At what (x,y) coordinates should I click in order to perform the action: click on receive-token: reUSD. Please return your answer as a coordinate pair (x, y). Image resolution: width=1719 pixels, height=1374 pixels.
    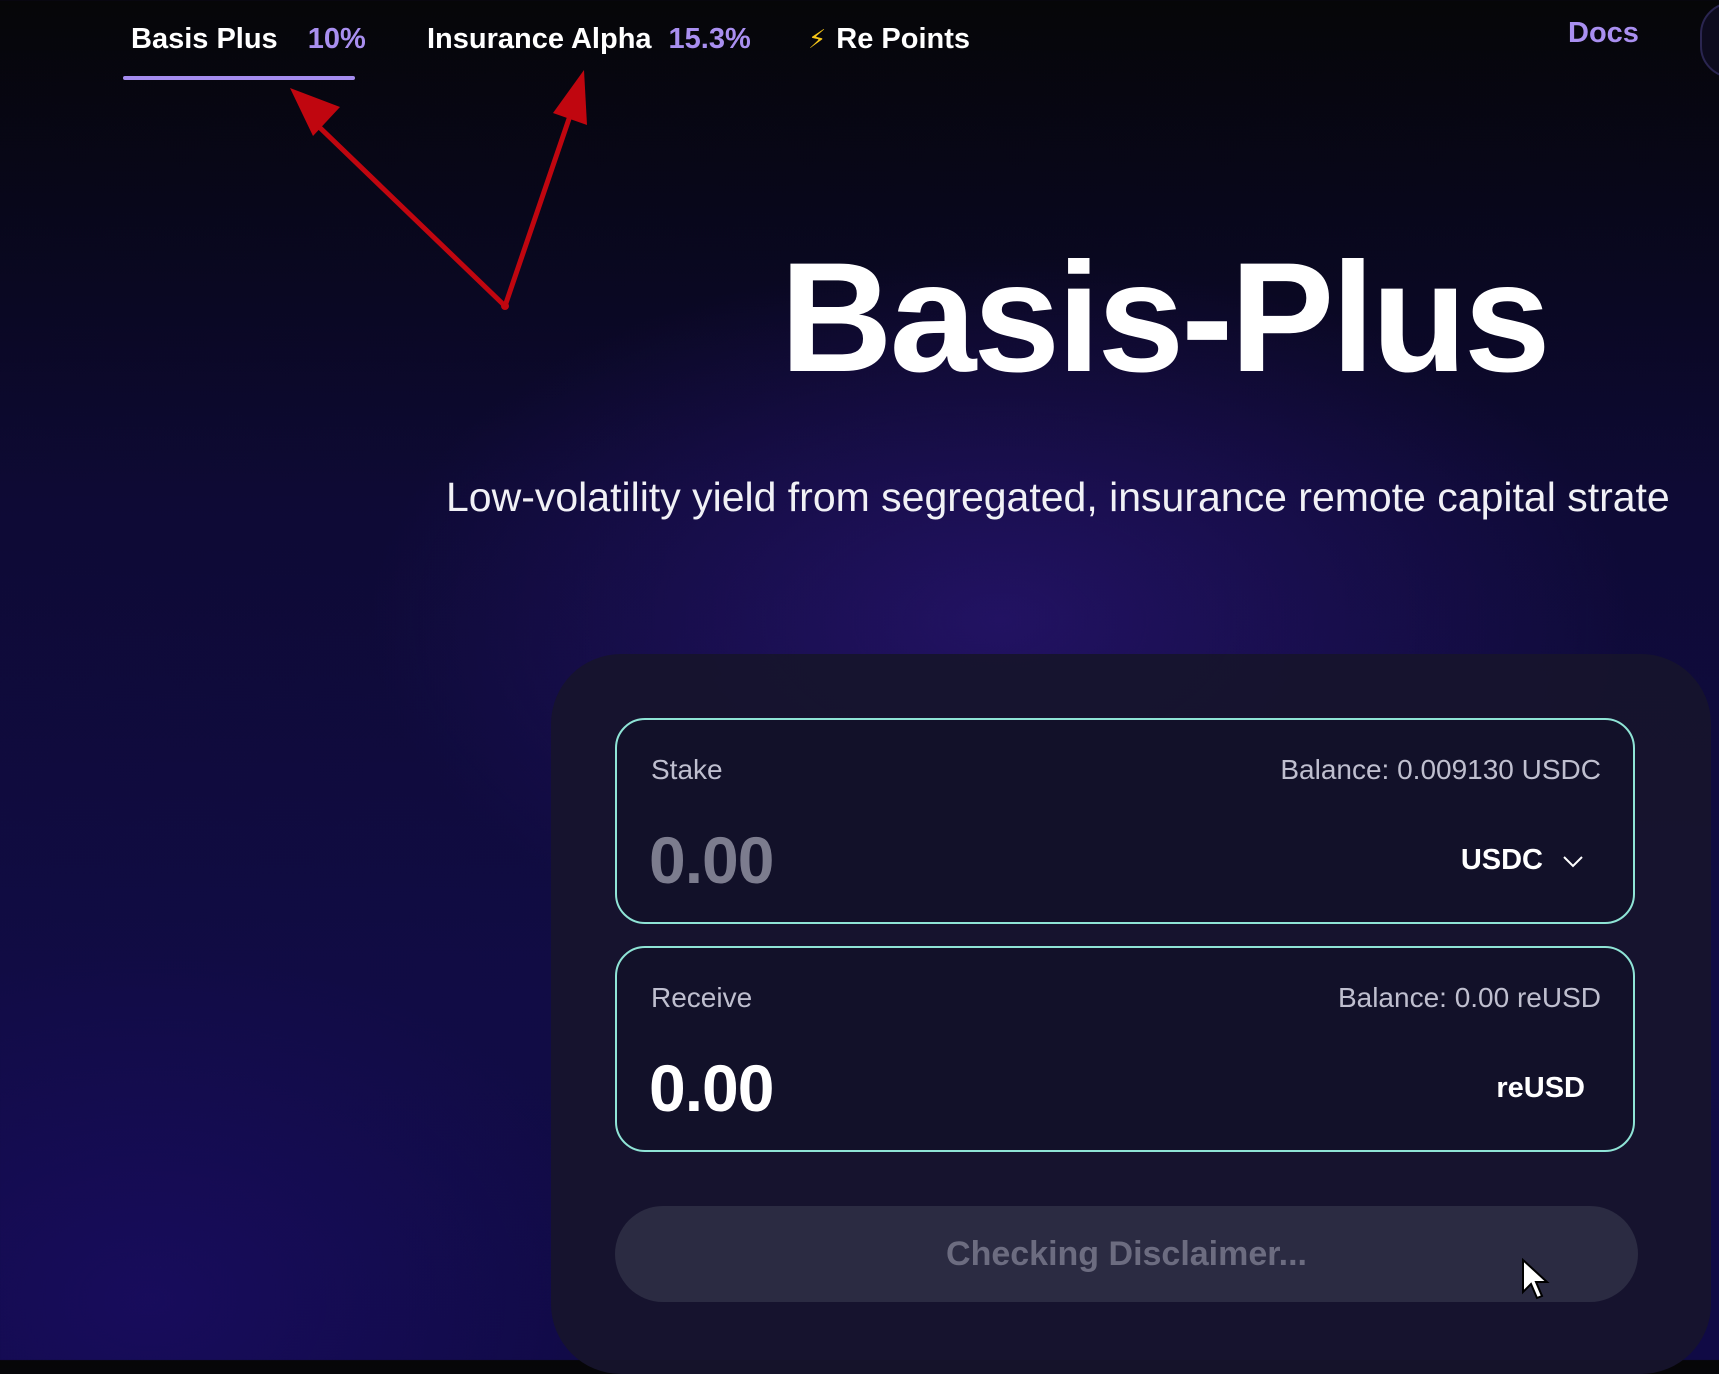
    Looking at the image, I should click on (1540, 1088).